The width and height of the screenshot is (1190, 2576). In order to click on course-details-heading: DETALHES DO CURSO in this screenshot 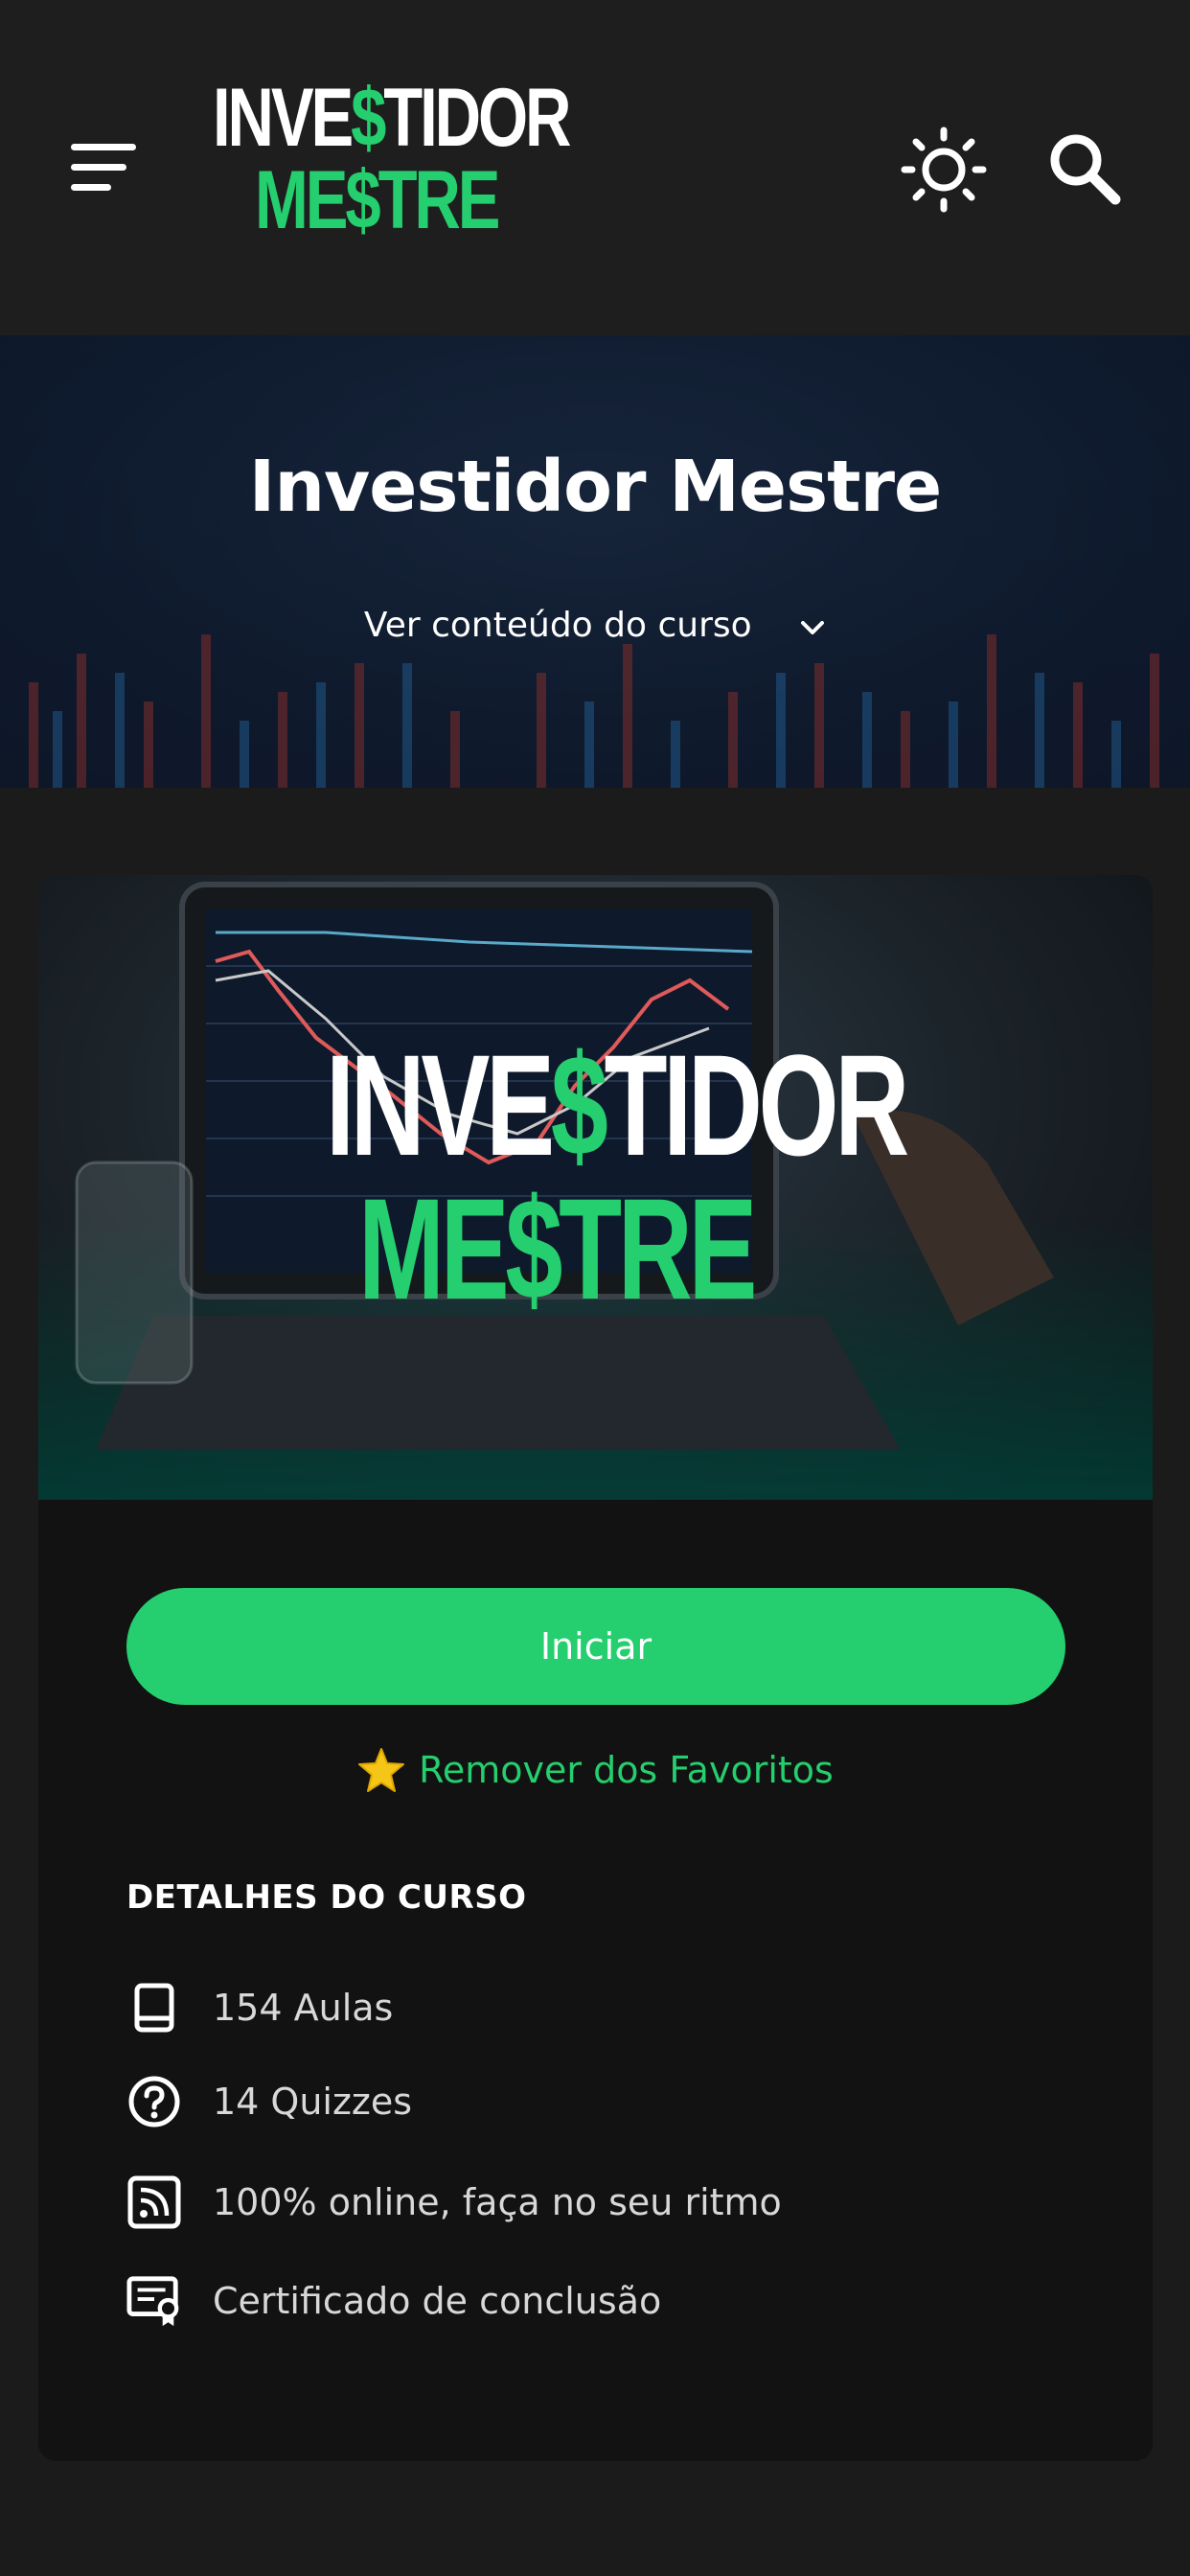, I will do `click(326, 1897)`.